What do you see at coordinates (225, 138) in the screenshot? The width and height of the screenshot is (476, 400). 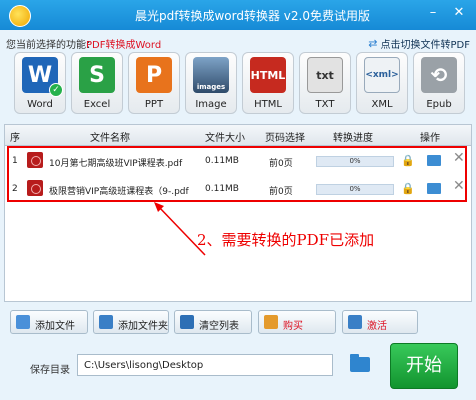 I see `col-size: 文件大小` at bounding box center [225, 138].